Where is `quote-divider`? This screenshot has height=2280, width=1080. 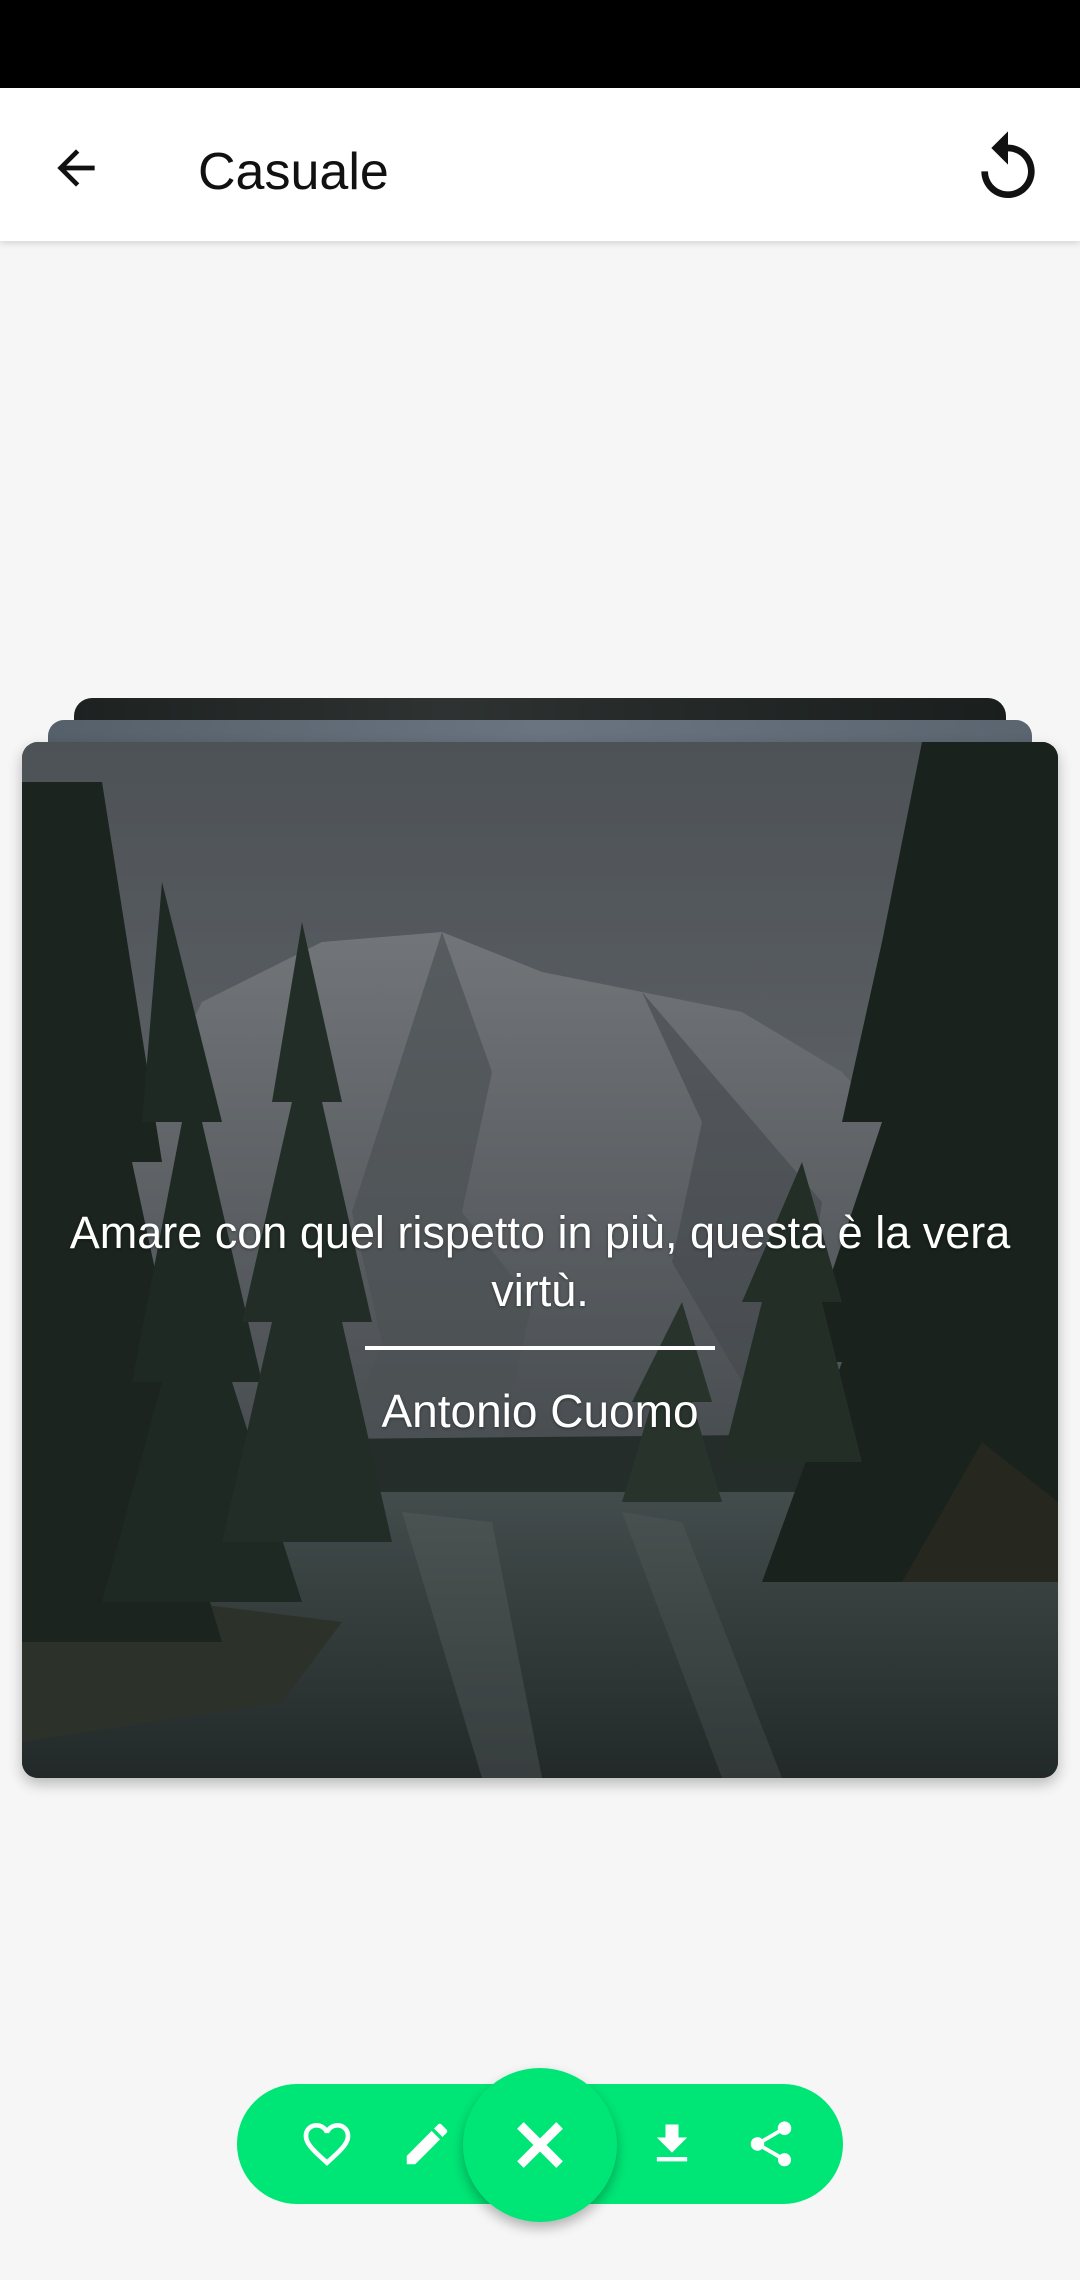
quote-divider is located at coordinates (540, 1348).